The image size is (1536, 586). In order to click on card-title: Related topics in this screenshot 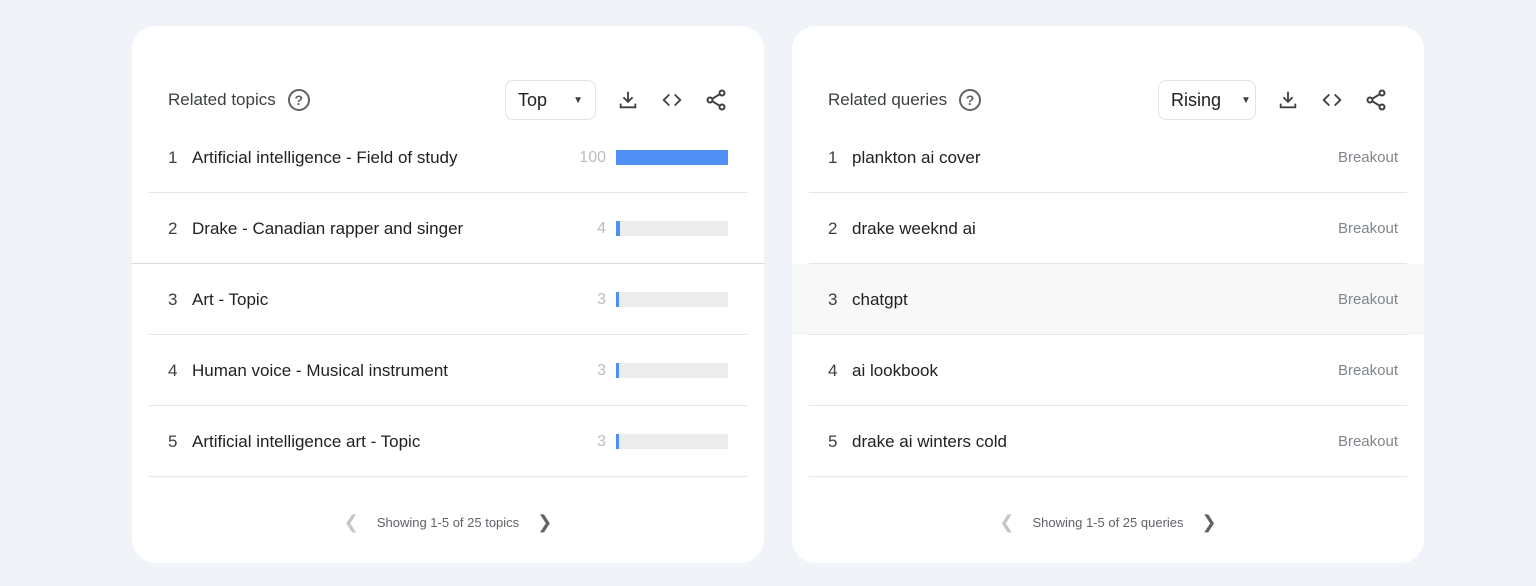, I will do `click(222, 99)`.